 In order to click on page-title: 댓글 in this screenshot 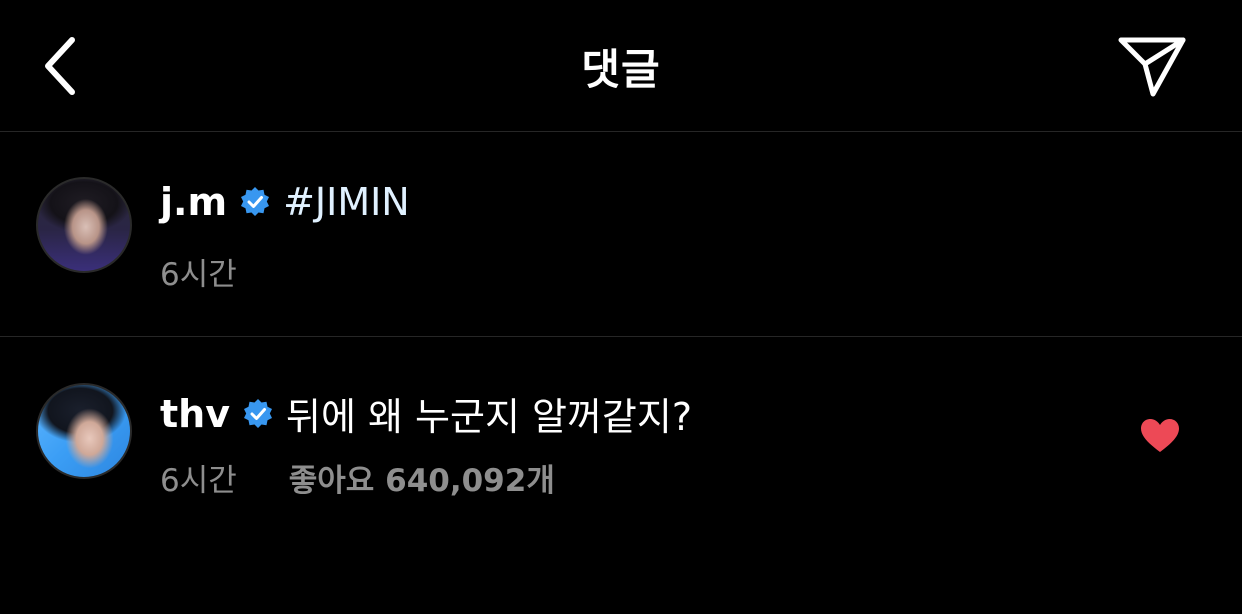, I will do `click(621, 69)`.